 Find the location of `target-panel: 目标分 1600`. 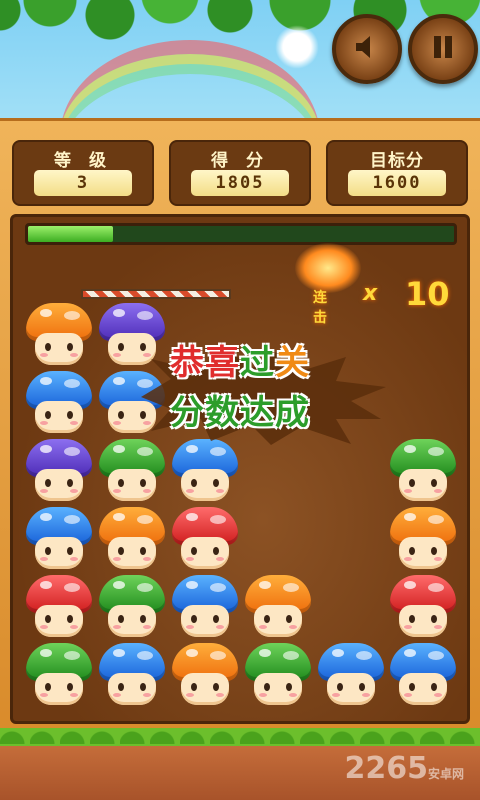

target-panel: 目标分 1600 is located at coordinates (397, 173).